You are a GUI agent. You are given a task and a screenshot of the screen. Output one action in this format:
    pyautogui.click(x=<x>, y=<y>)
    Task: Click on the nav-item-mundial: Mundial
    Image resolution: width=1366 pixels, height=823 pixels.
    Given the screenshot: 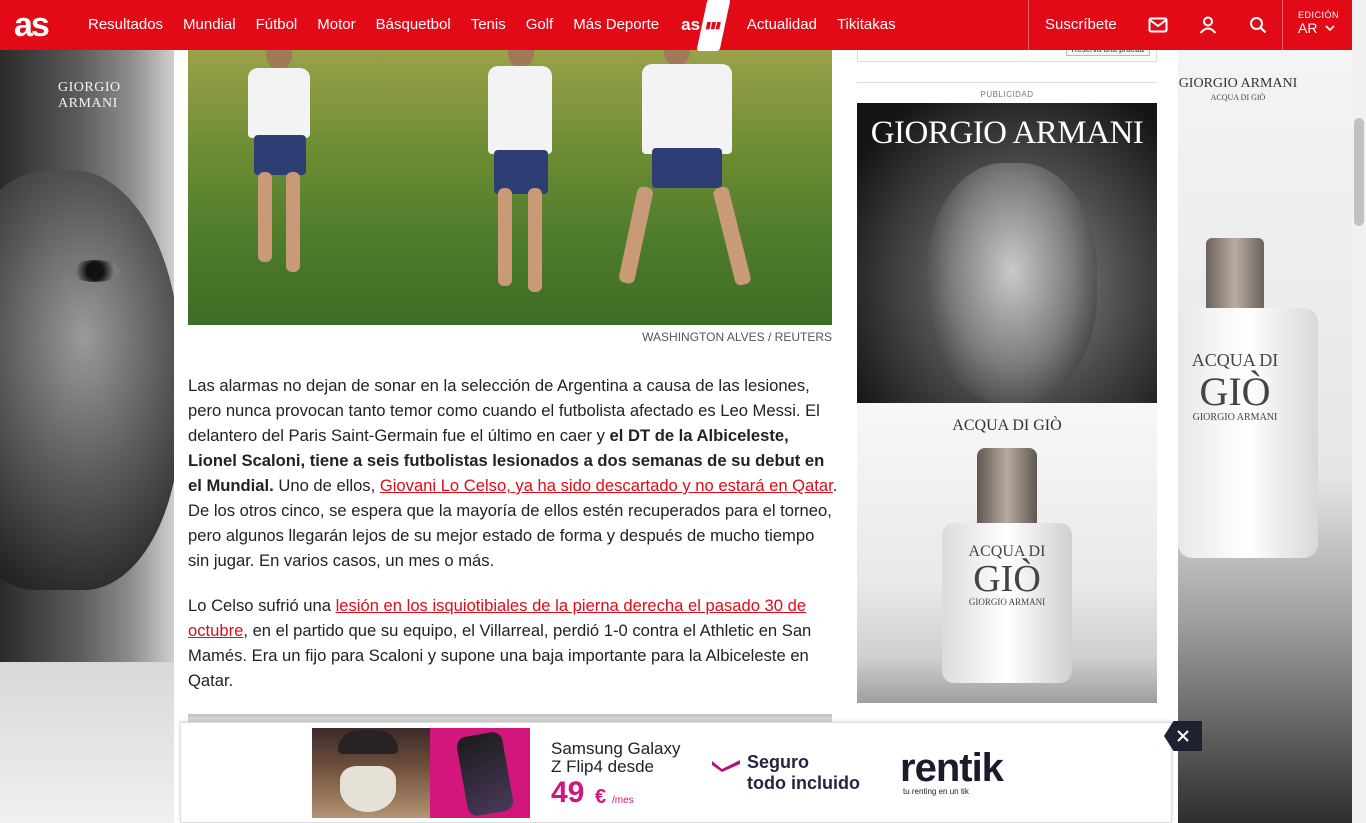 What is the action you would take?
    pyautogui.click(x=209, y=25)
    